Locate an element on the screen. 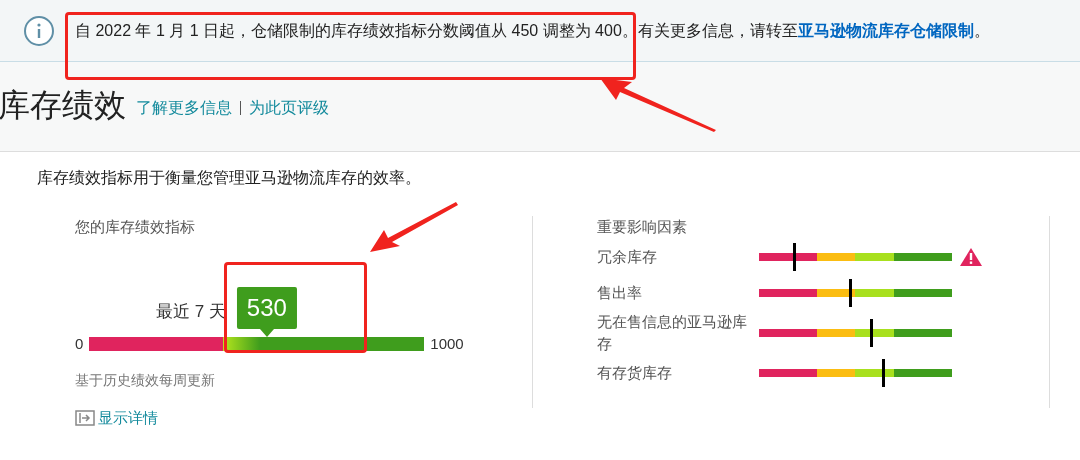 This screenshot has width=1080, height=460. score-heading: 您的库存绩效指标 is located at coordinates (135, 227).